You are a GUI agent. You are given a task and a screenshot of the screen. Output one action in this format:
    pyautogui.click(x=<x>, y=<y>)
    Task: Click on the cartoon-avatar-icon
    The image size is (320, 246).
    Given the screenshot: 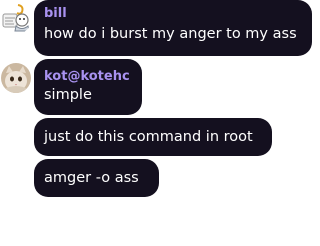 What is the action you would take?
    pyautogui.click(x=16, y=18)
    